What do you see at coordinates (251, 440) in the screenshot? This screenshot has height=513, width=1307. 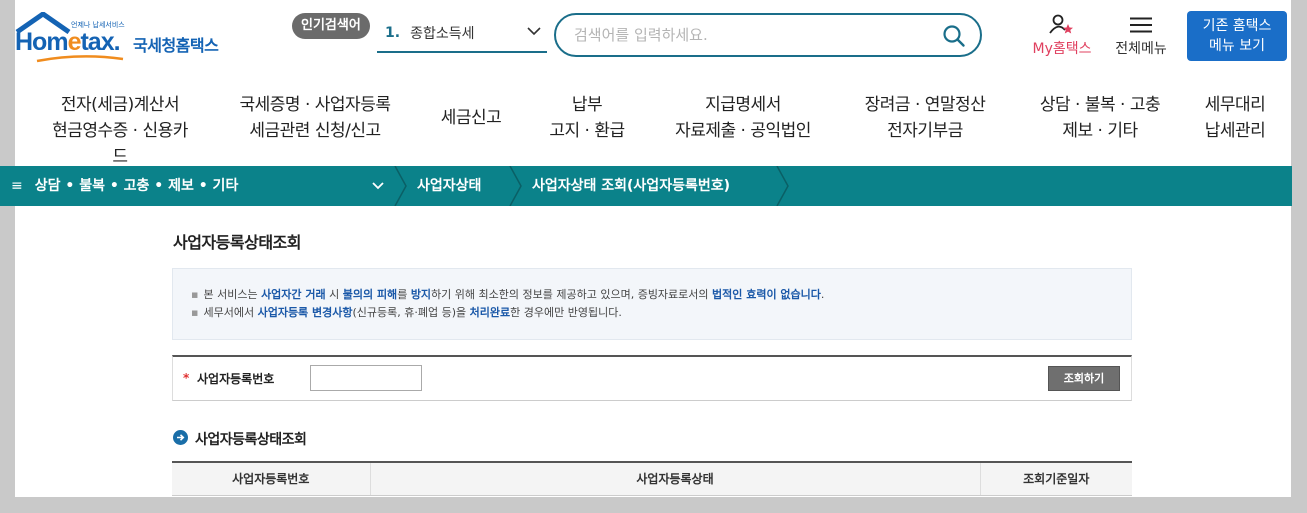 I see `result-section-label: 사업자등록상태조회` at bounding box center [251, 440].